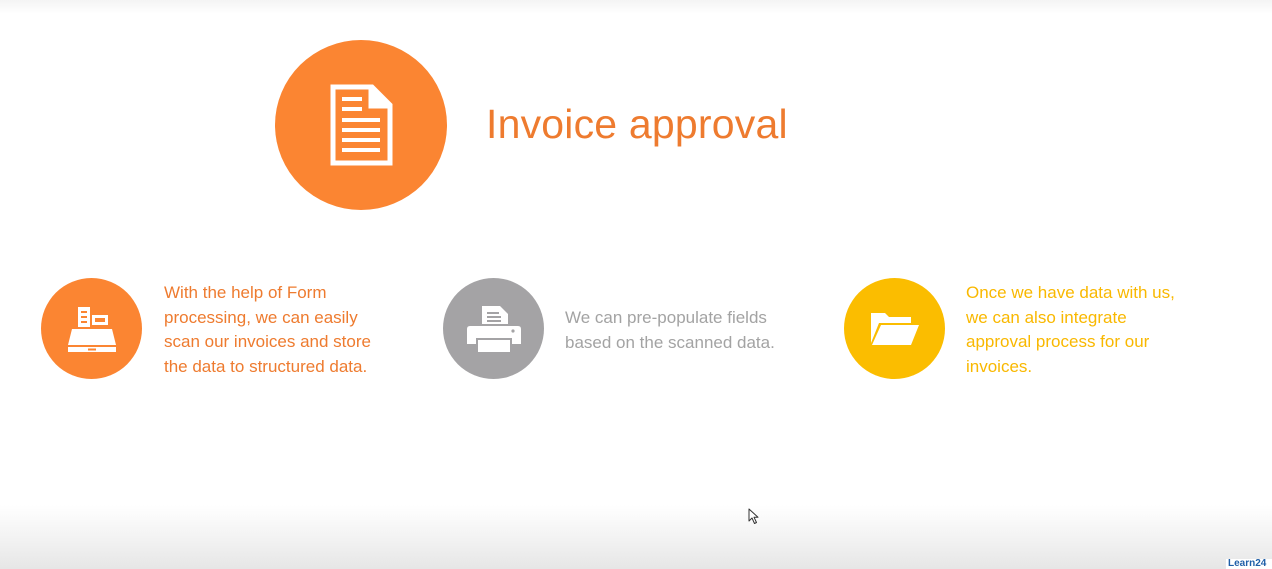  What do you see at coordinates (1249, 564) in the screenshot?
I see `watermark-logo: Learn24` at bounding box center [1249, 564].